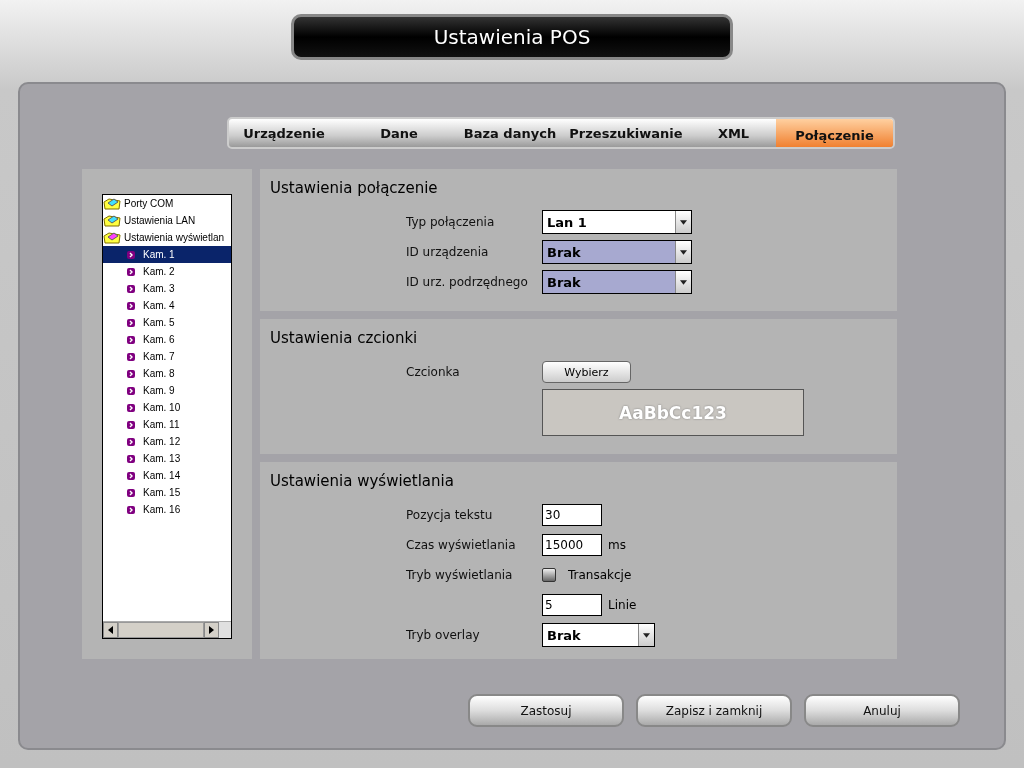 This screenshot has width=1024, height=768. I want to click on tab: XML, so click(733, 133).